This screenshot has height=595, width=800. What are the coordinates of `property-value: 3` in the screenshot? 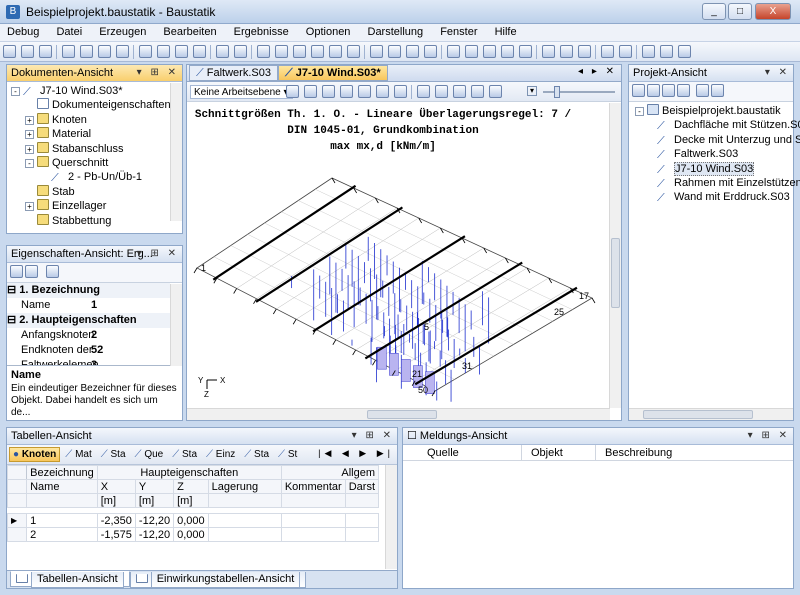 It's located at (94, 361).